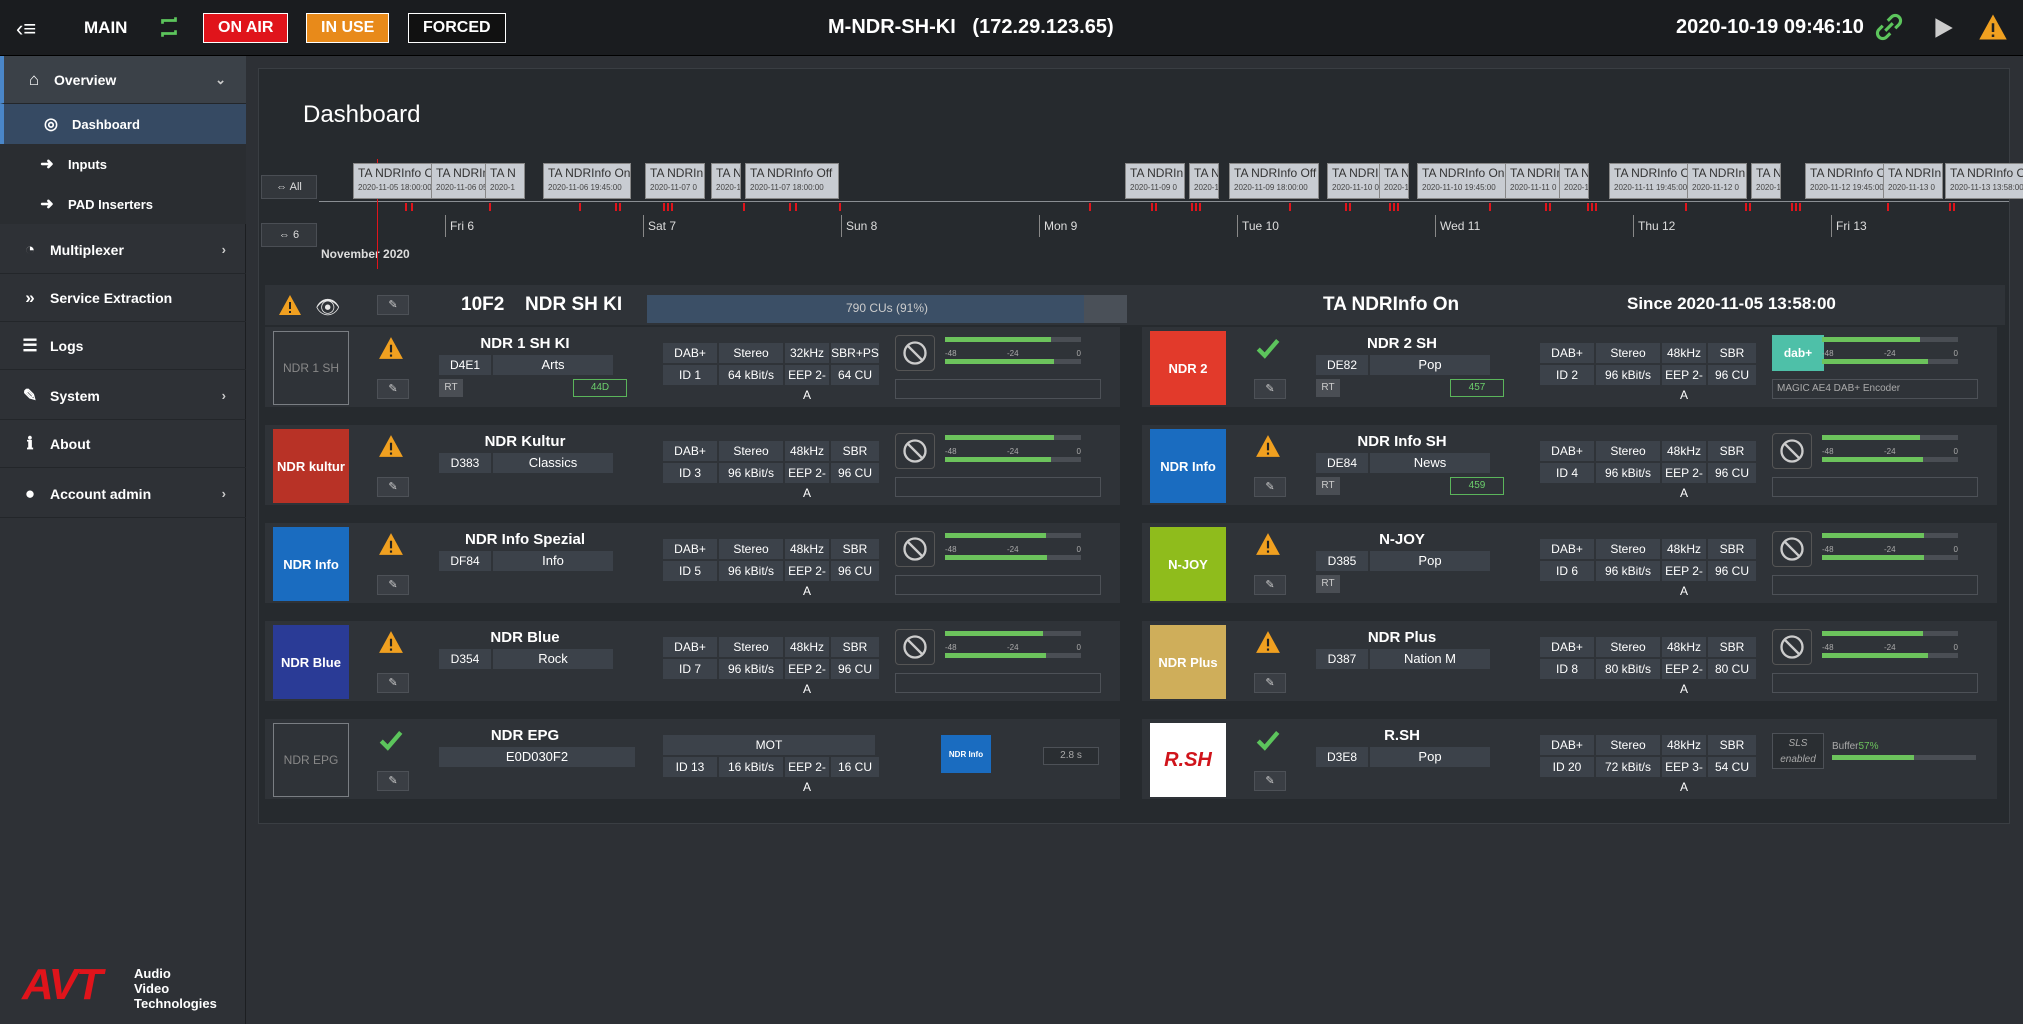 The width and height of the screenshot is (2023, 1024). Describe the element at coordinates (1717, 181) in the screenshot. I see `timeline-event: TA NDRIn 2020-11-12 0` at that location.